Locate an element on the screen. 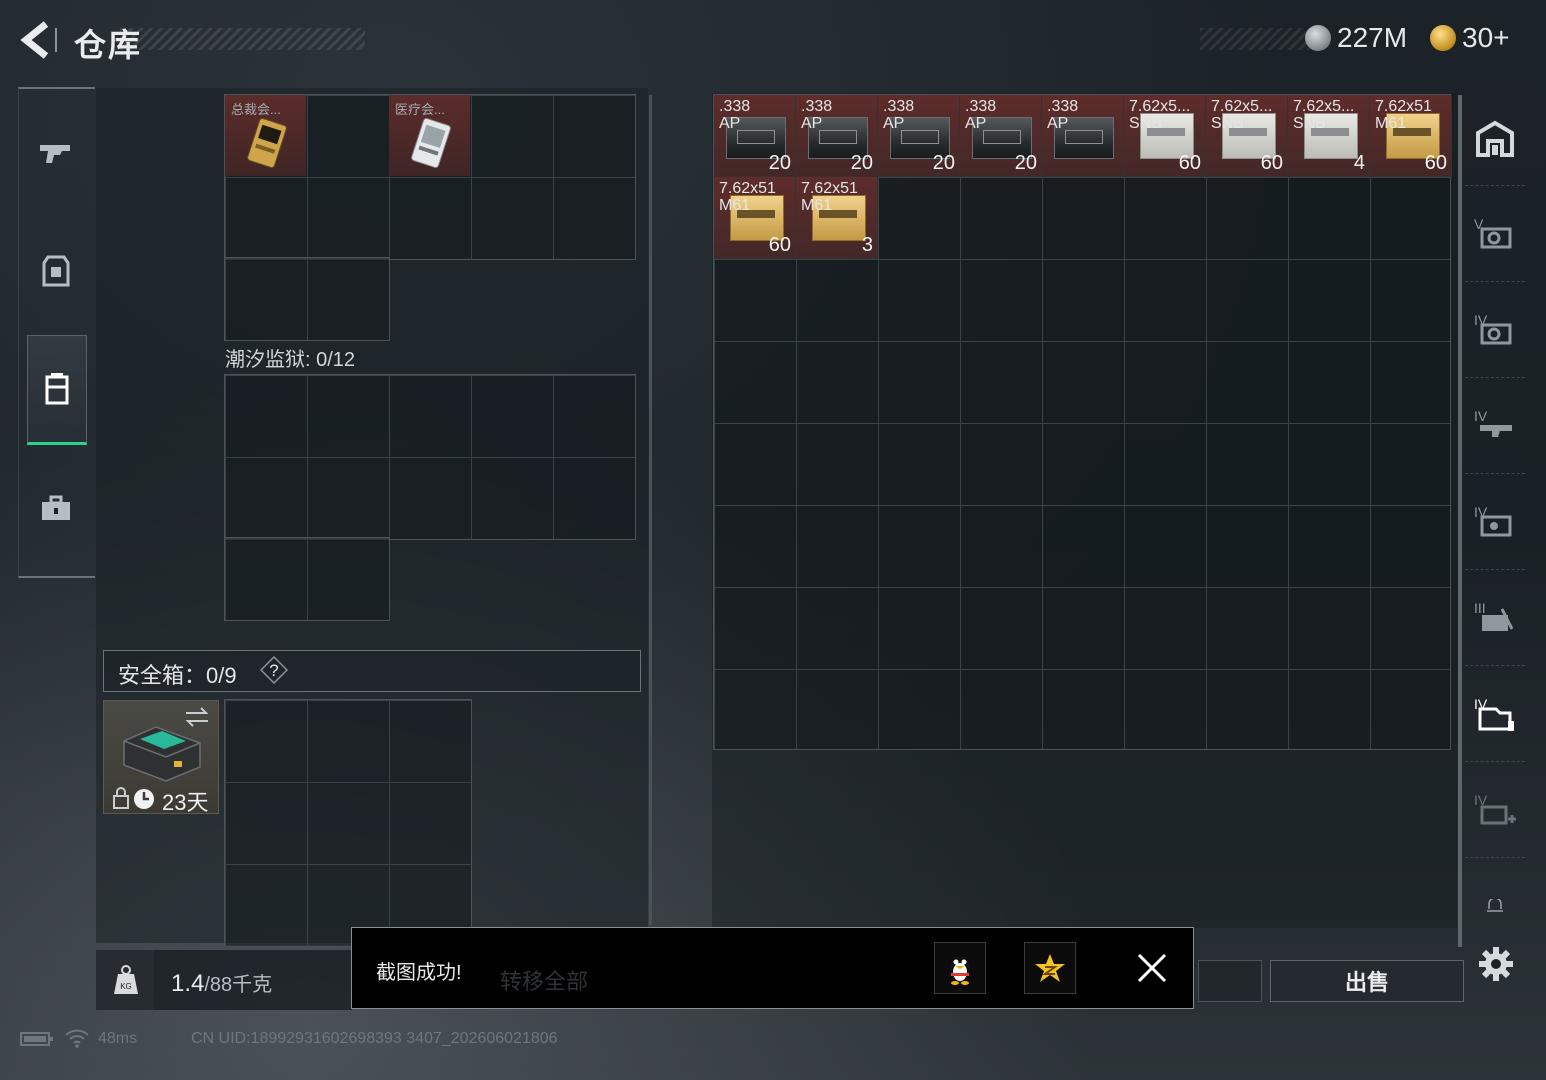  left-scrollbar is located at coordinates (650, 510).